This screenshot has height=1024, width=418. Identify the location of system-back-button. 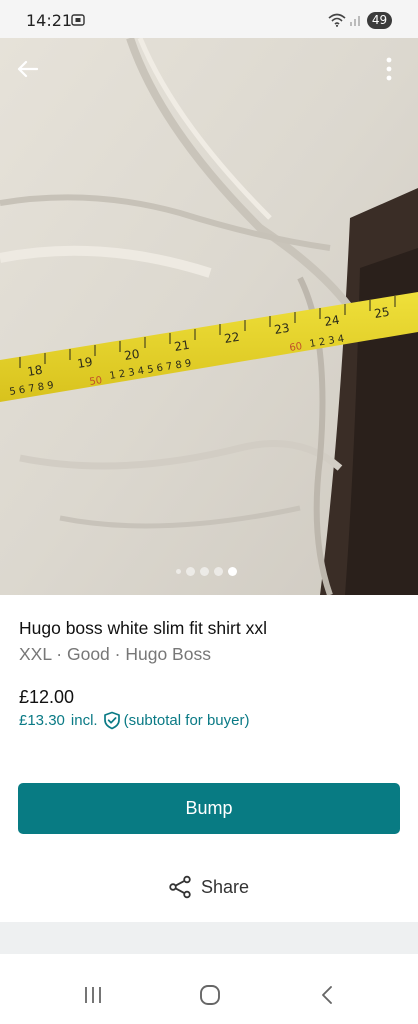
(327, 995).